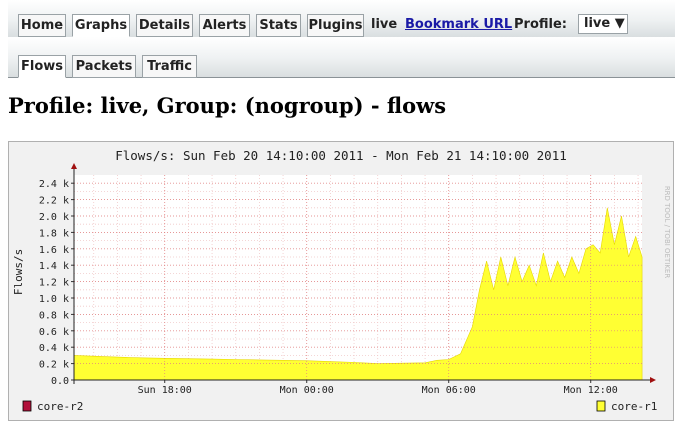 This screenshot has height=425, width=675. Describe the element at coordinates (540, 24) in the screenshot. I see `profile-label: Profile:` at that location.